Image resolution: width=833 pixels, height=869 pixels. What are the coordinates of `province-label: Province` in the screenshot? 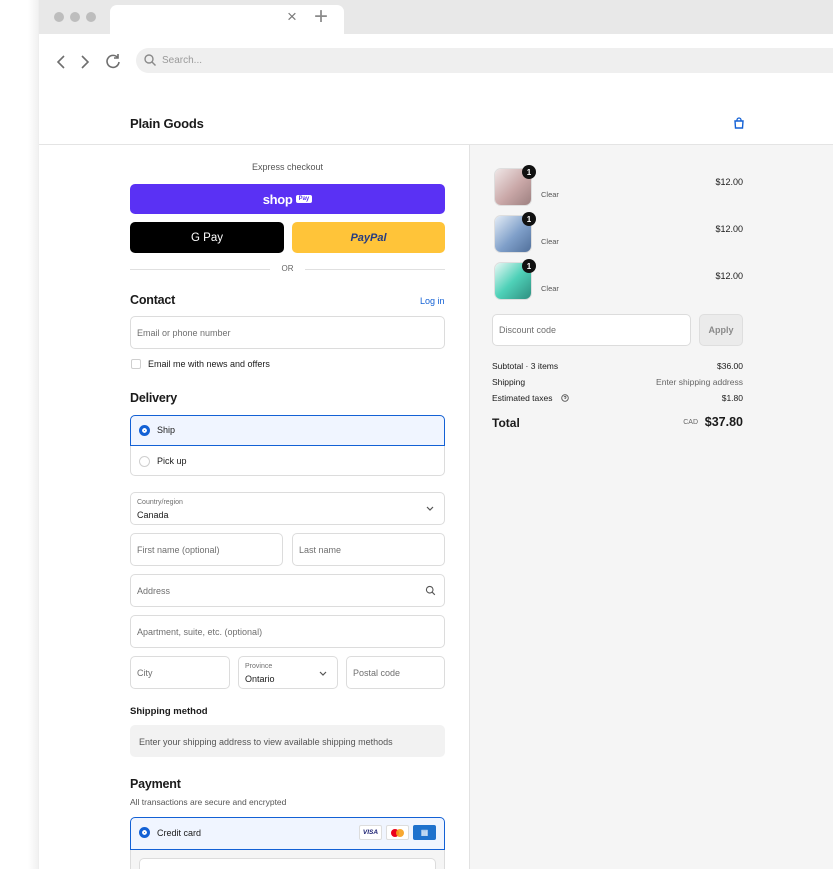 It's located at (259, 666).